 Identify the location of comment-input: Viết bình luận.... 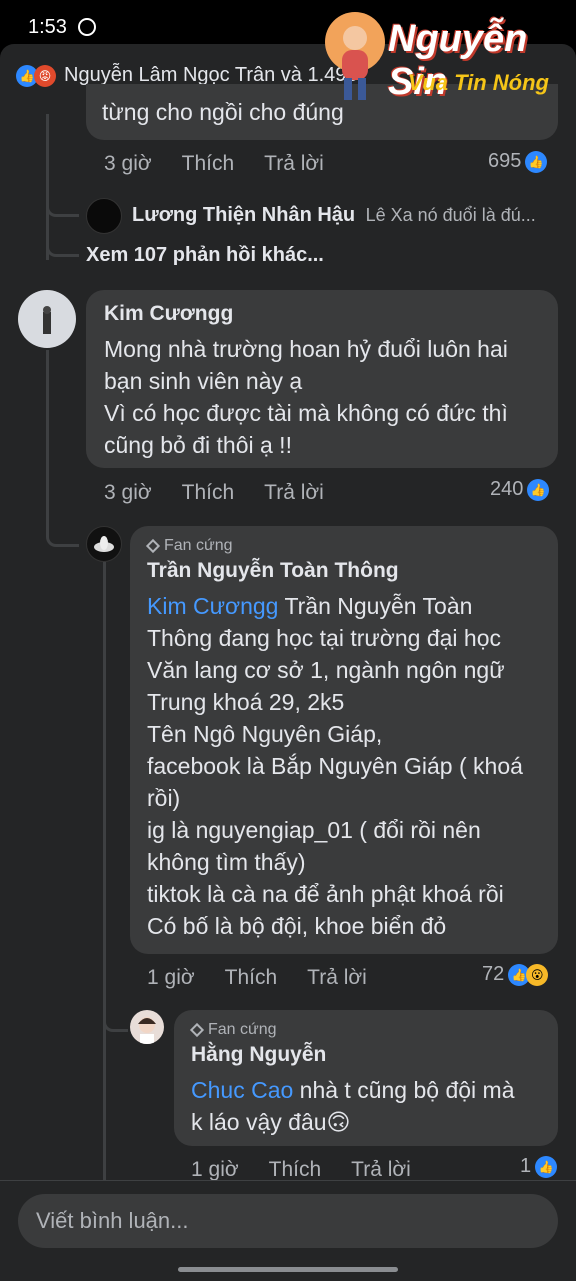
(288, 1221).